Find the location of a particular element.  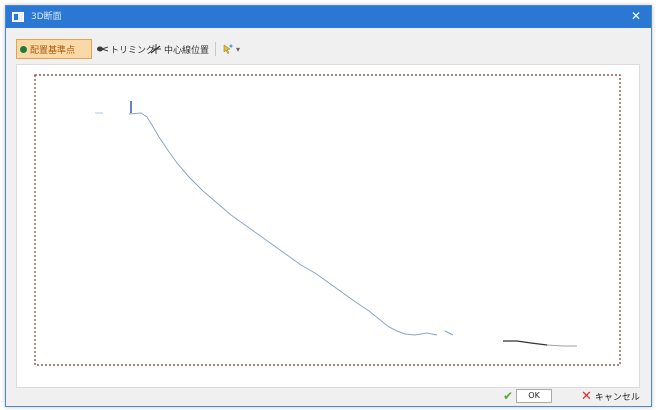

toolbar-divider is located at coordinates (215, 49).